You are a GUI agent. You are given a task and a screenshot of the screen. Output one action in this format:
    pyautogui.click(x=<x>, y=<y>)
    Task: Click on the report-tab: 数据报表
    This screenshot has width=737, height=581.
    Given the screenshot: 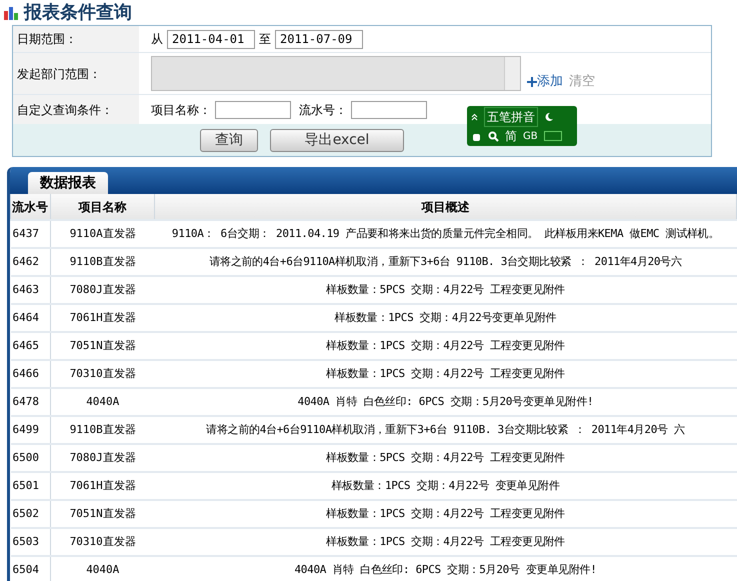 What is the action you would take?
    pyautogui.click(x=68, y=183)
    